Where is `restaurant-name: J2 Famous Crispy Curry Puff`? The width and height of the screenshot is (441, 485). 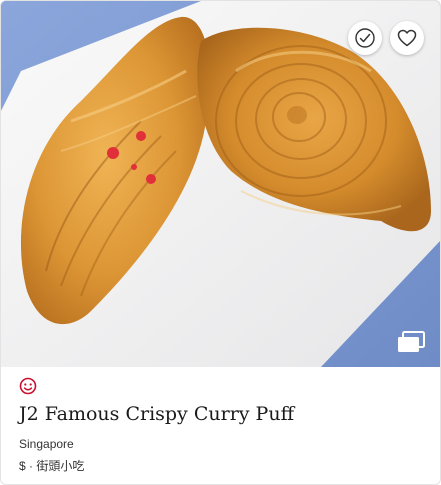
restaurant-name: J2 Famous Crispy Curry Puff is located at coordinates (220, 414).